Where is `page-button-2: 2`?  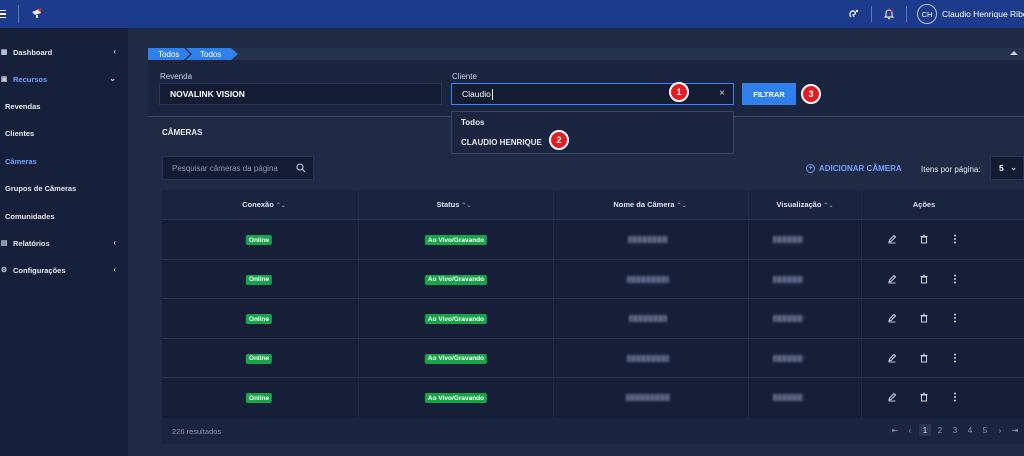
page-button-2: 2 is located at coordinates (940, 430).